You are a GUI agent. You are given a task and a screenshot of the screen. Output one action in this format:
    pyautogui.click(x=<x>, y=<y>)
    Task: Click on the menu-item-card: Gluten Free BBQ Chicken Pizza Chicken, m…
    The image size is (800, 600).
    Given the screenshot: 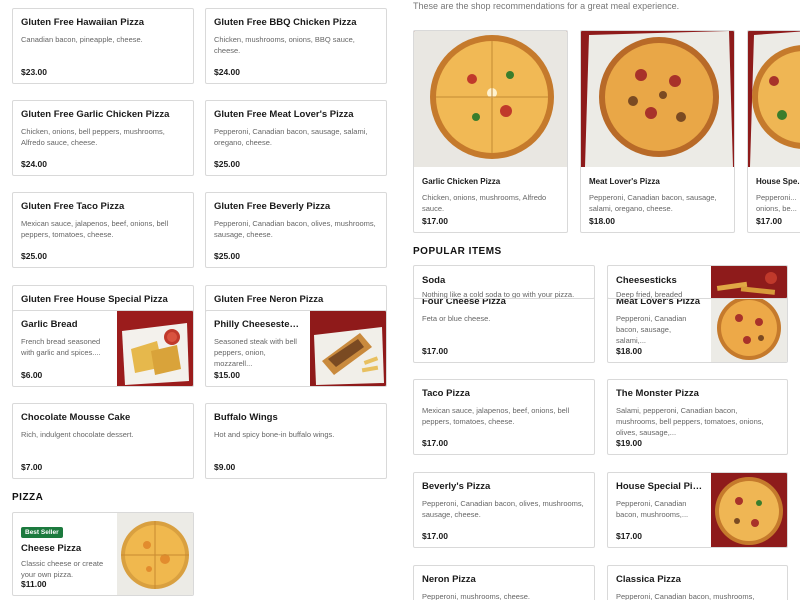 What is the action you would take?
    pyautogui.click(x=296, y=46)
    